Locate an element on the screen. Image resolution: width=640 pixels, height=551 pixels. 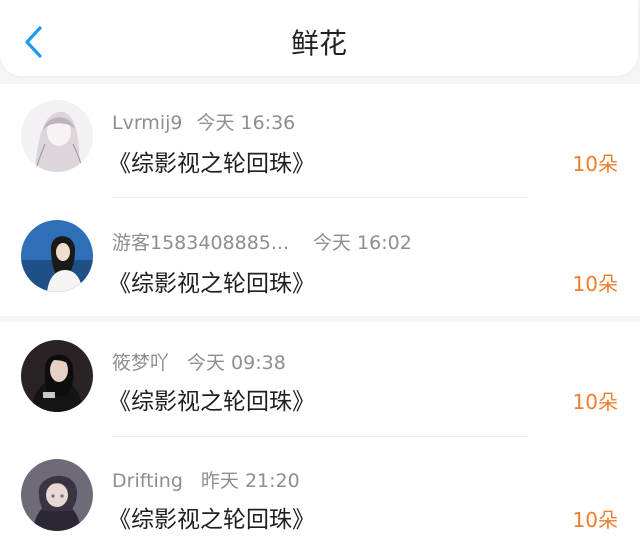
item-meta: 游客1583408885... 今天 16:02 is located at coordinates (262, 241).